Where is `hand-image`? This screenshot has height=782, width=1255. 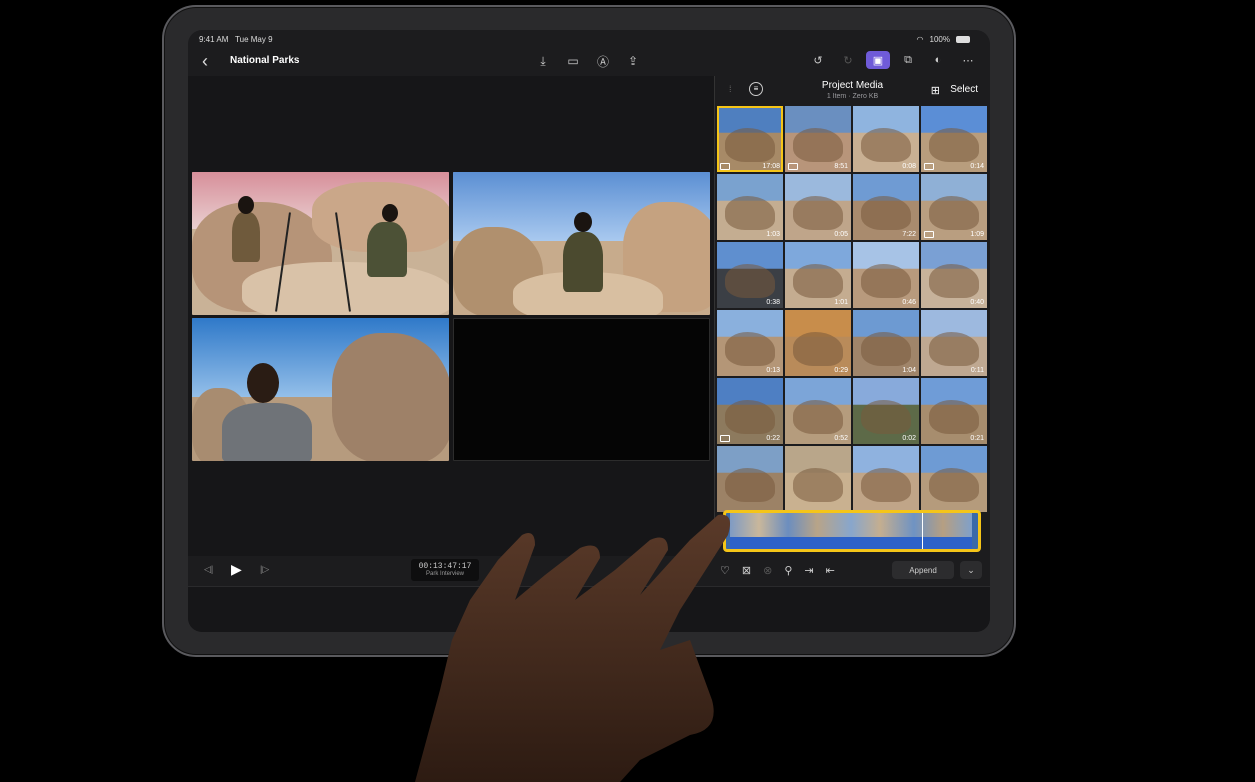 hand-image is located at coordinates (573, 648).